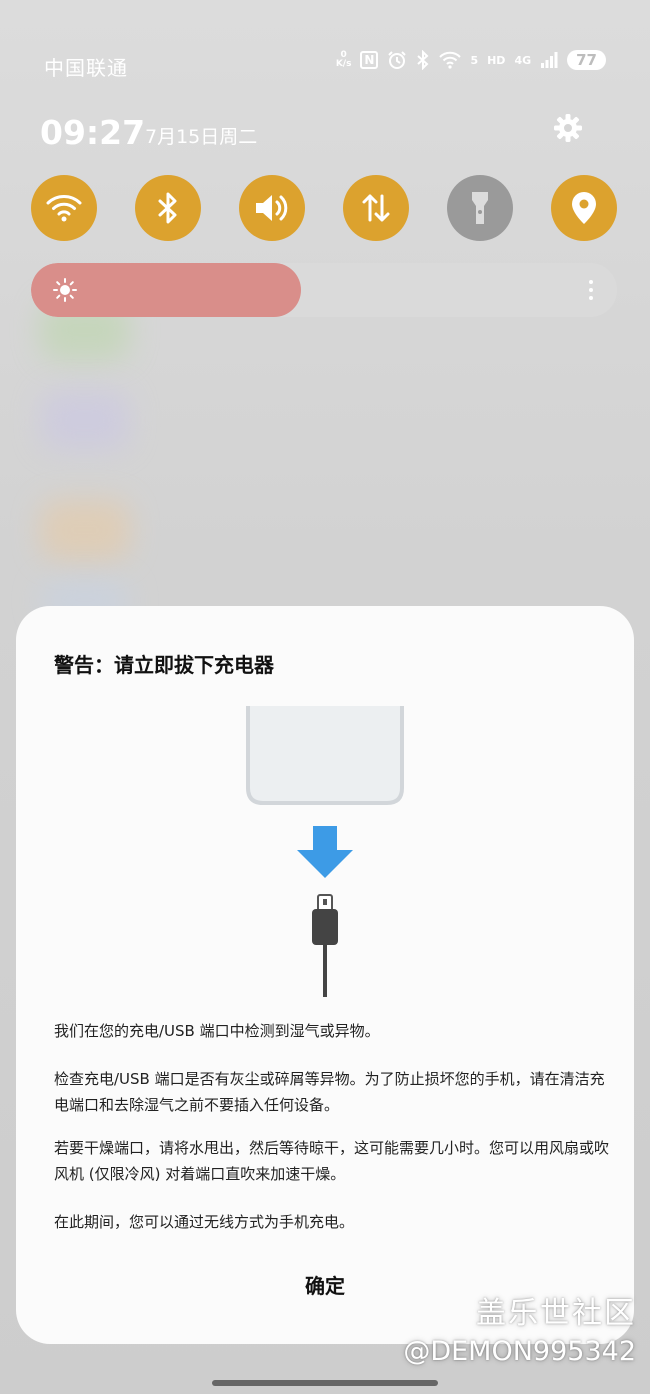 The height and width of the screenshot is (1394, 650). Describe the element at coordinates (556, 1313) in the screenshot. I see `watermark-community: 盖乐世社区` at that location.